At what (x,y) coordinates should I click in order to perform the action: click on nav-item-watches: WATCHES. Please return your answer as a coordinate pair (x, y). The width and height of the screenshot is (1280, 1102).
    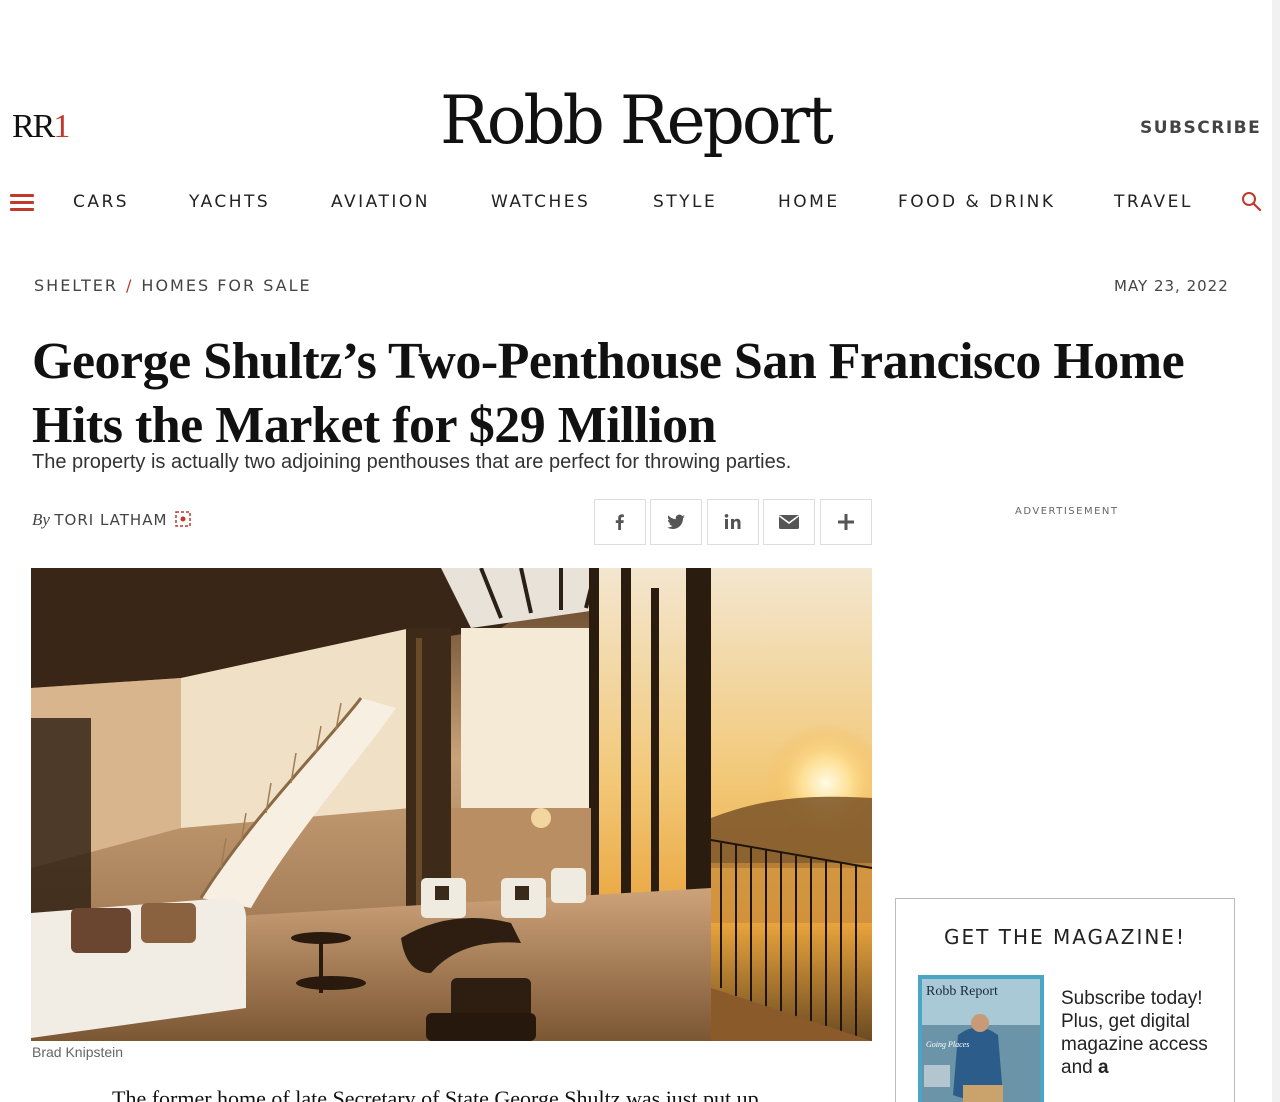
    Looking at the image, I should click on (540, 202).